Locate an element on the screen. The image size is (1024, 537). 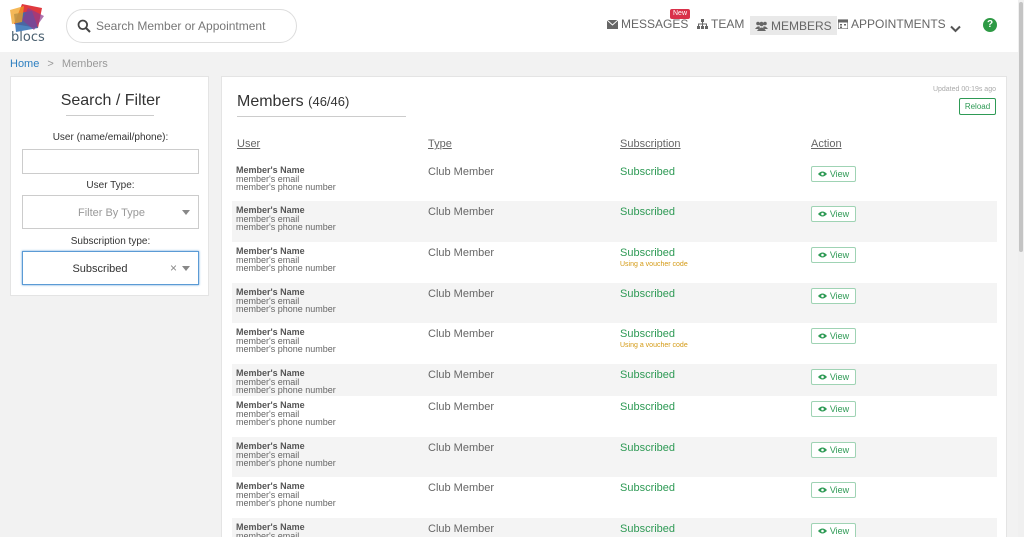
user-type-placeholder: Filter By Type is located at coordinates (111, 213).